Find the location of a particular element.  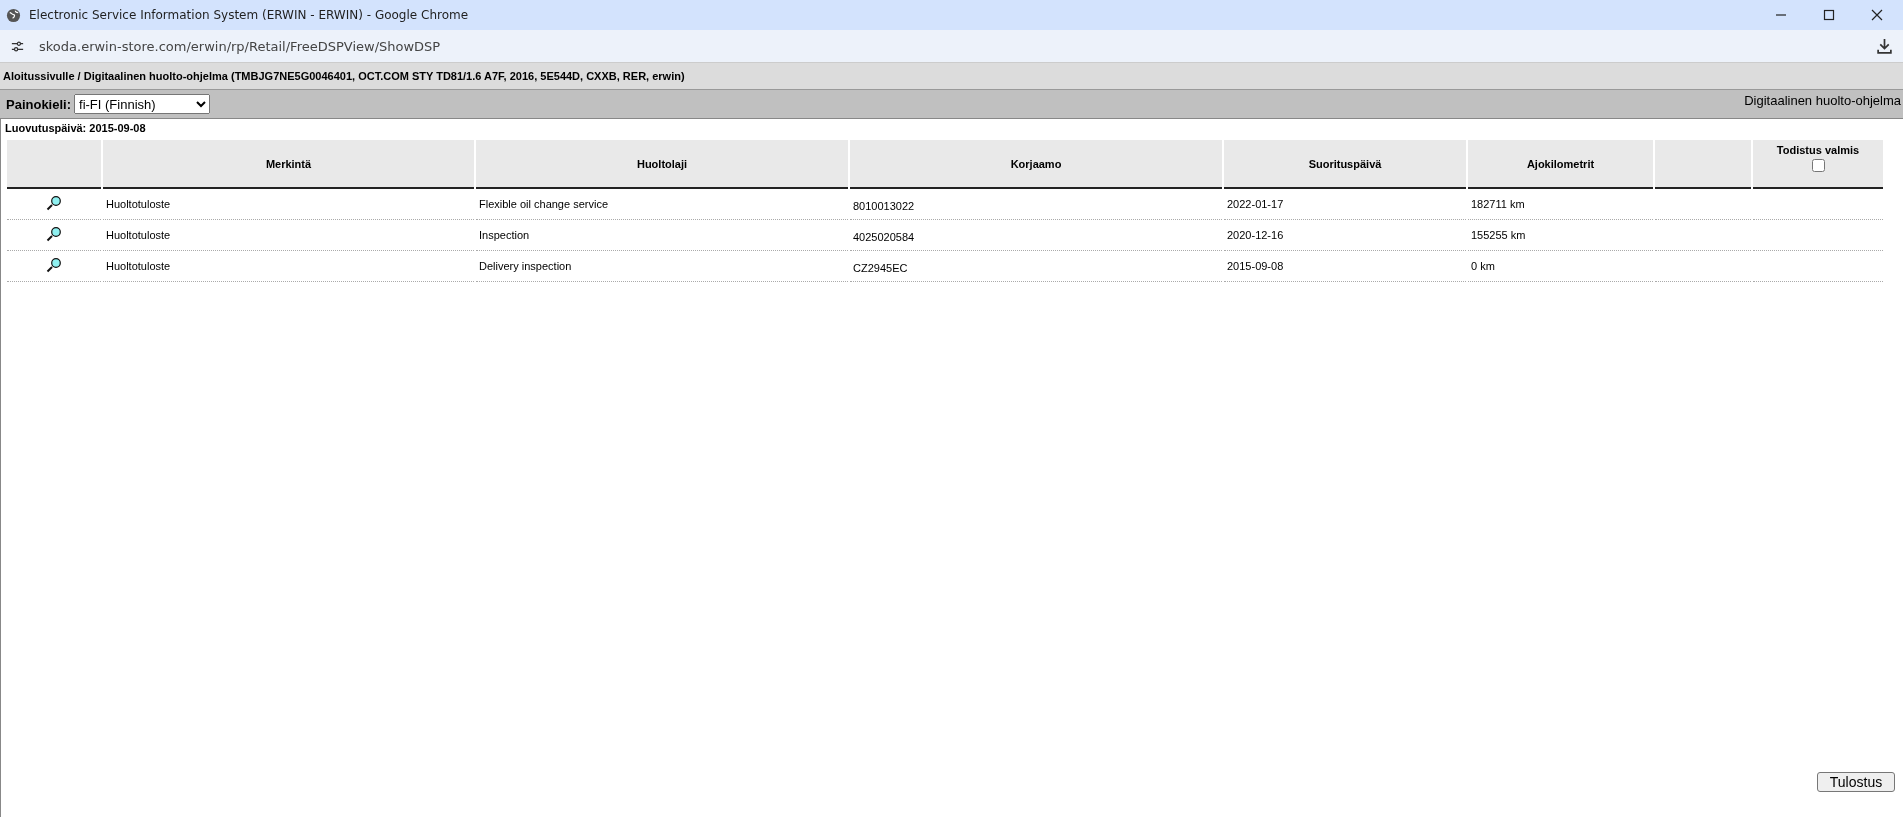

table-cell: 2015-09-08 is located at coordinates (1255, 266).